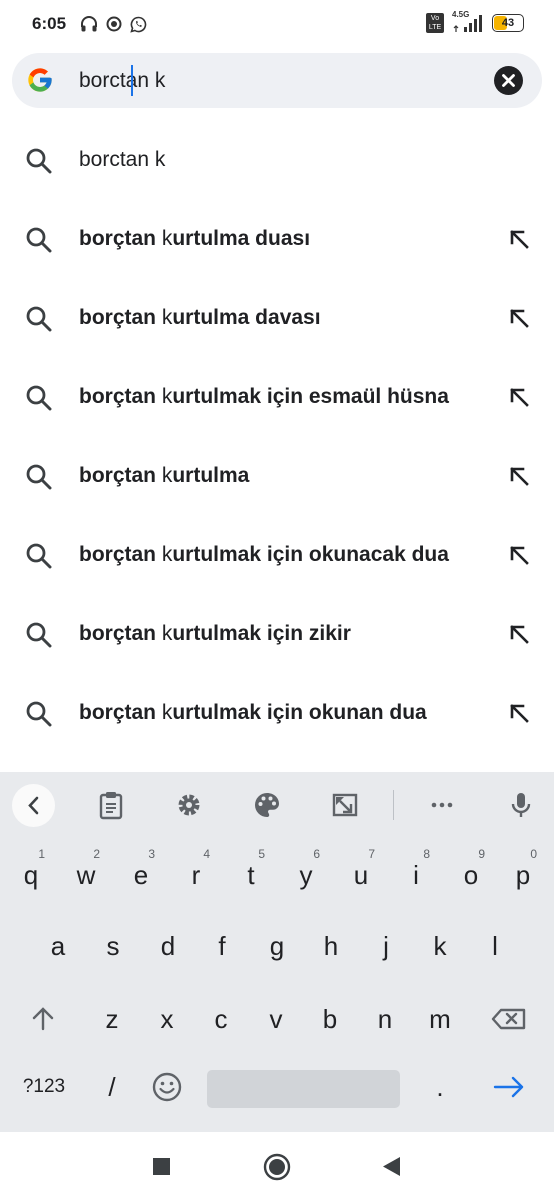 This screenshot has width=554, height=1200. What do you see at coordinates (277, 80) in the screenshot?
I see `search-bar: borctan k` at bounding box center [277, 80].